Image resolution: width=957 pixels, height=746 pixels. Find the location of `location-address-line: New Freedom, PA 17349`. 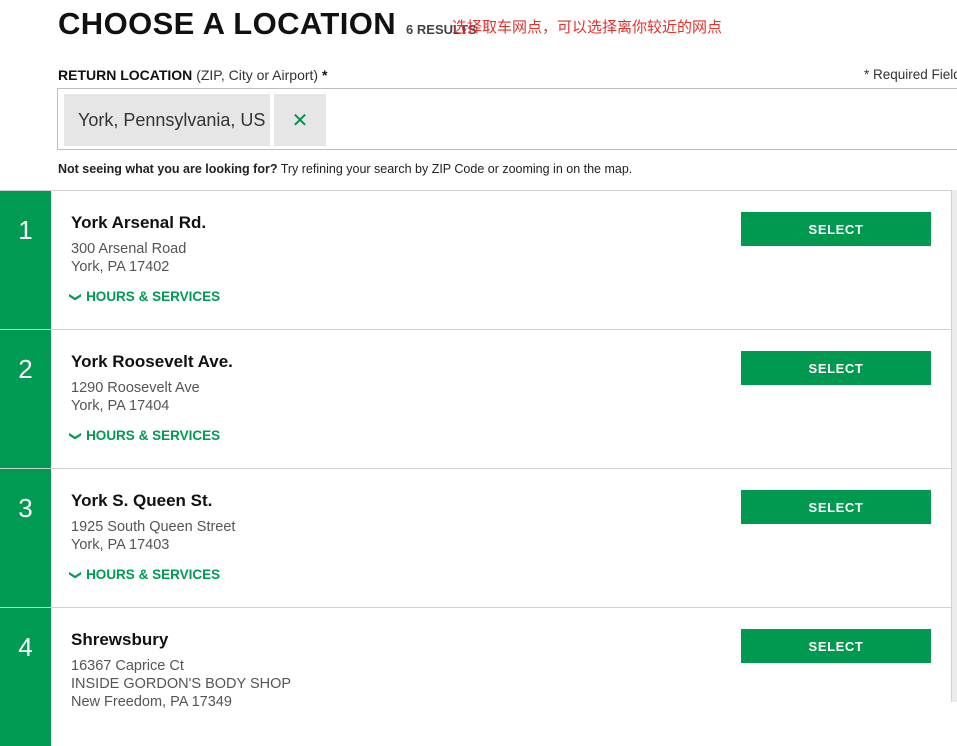

location-address-line: New Freedom, PA 17349 is located at coordinates (151, 702).